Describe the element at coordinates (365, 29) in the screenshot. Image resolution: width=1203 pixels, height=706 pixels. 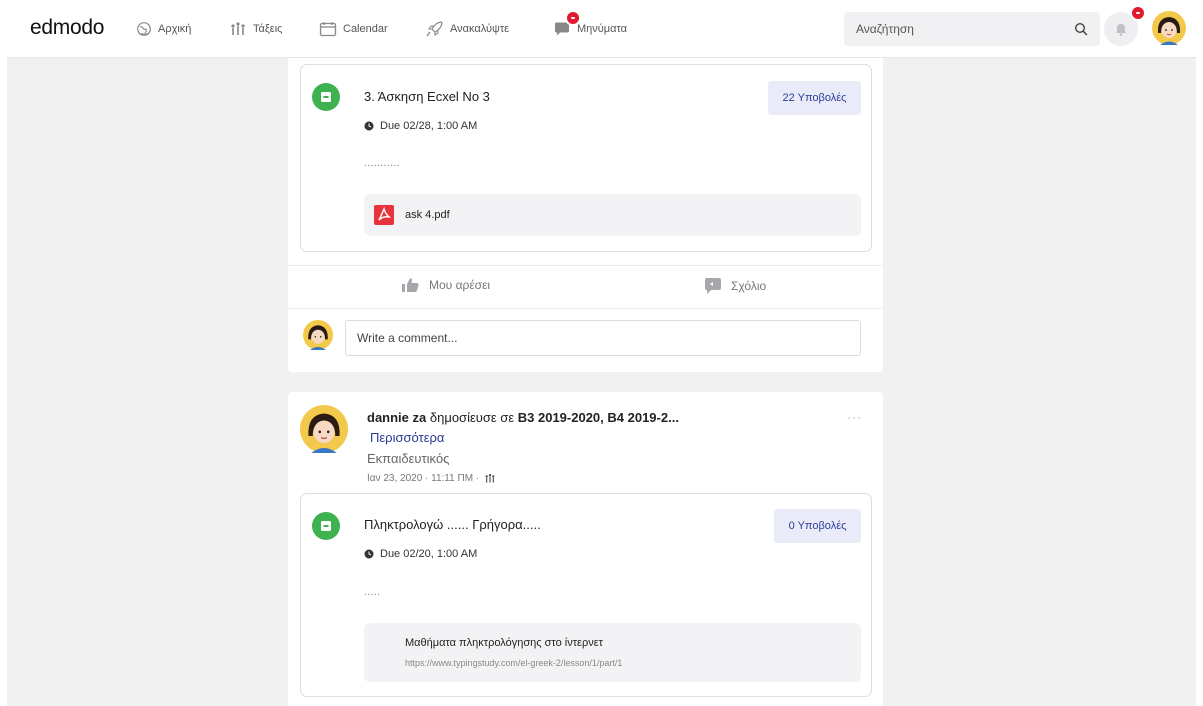
I see `nav-calendar-label: Calendar` at that location.